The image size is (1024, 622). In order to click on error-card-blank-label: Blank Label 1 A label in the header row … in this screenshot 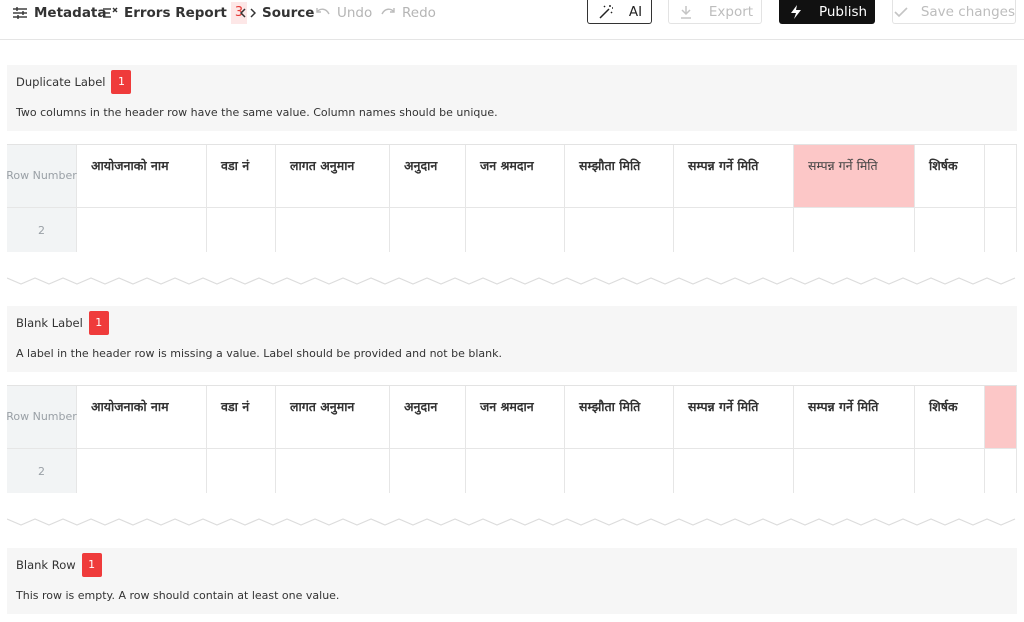, I will do `click(512, 339)`.